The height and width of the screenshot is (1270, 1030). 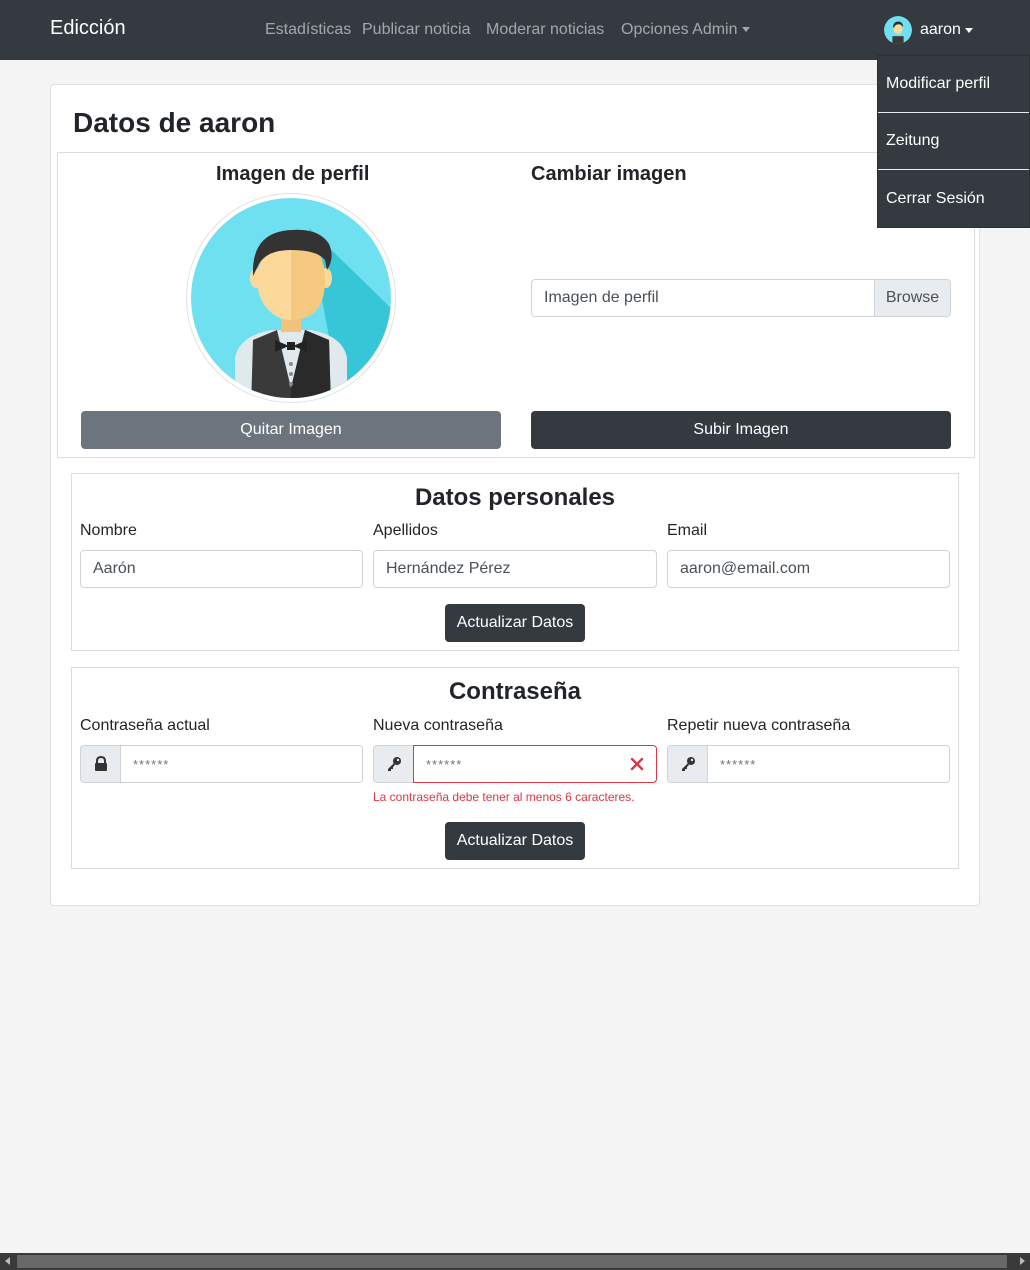 I want to click on lock-icon, so click(x=100, y=764).